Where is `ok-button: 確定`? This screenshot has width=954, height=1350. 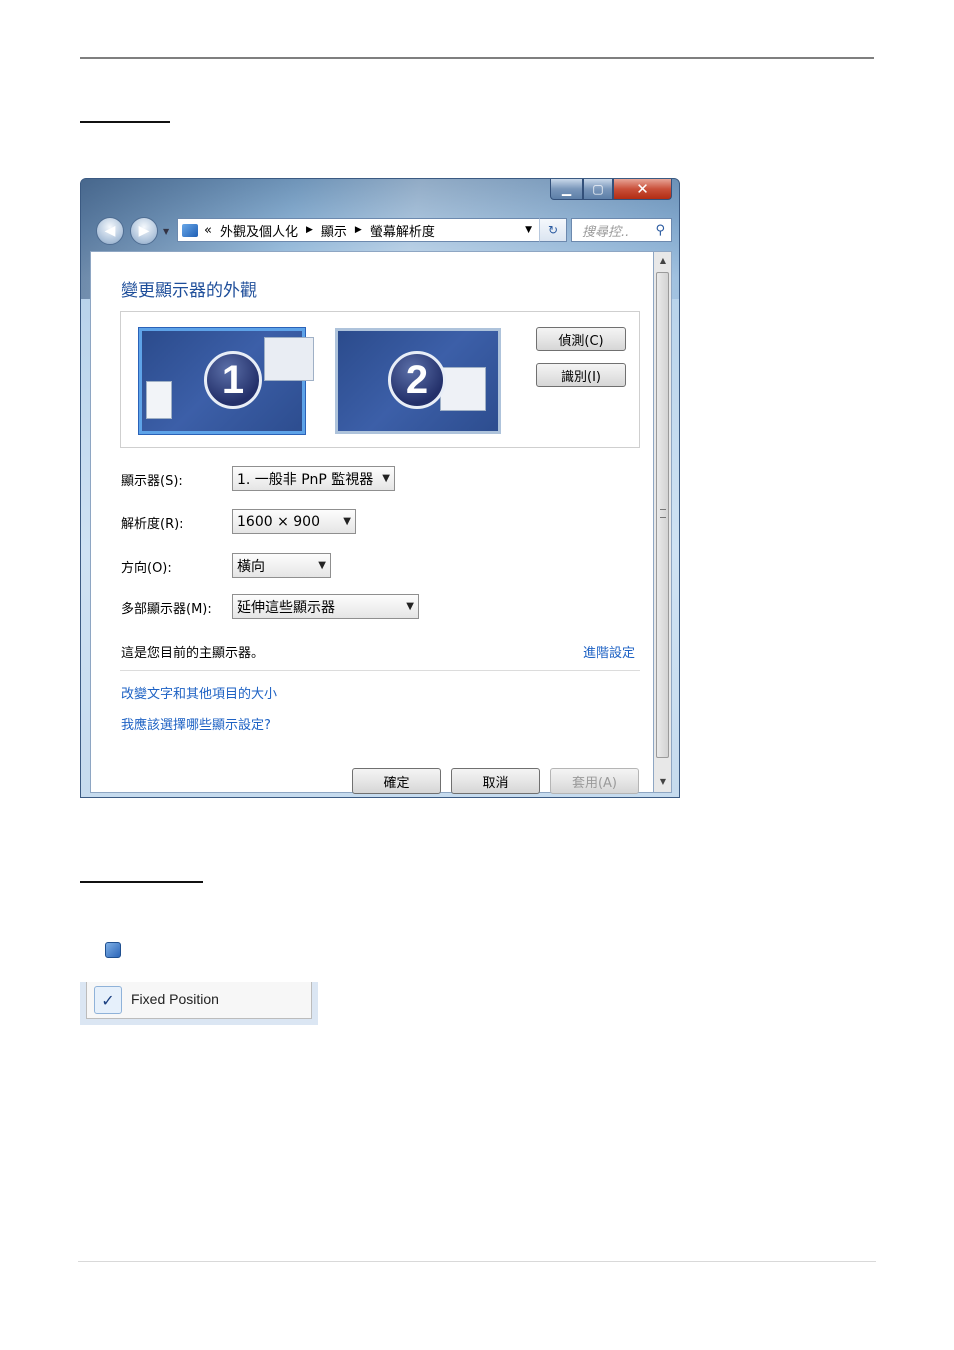 ok-button: 確定 is located at coordinates (396, 781).